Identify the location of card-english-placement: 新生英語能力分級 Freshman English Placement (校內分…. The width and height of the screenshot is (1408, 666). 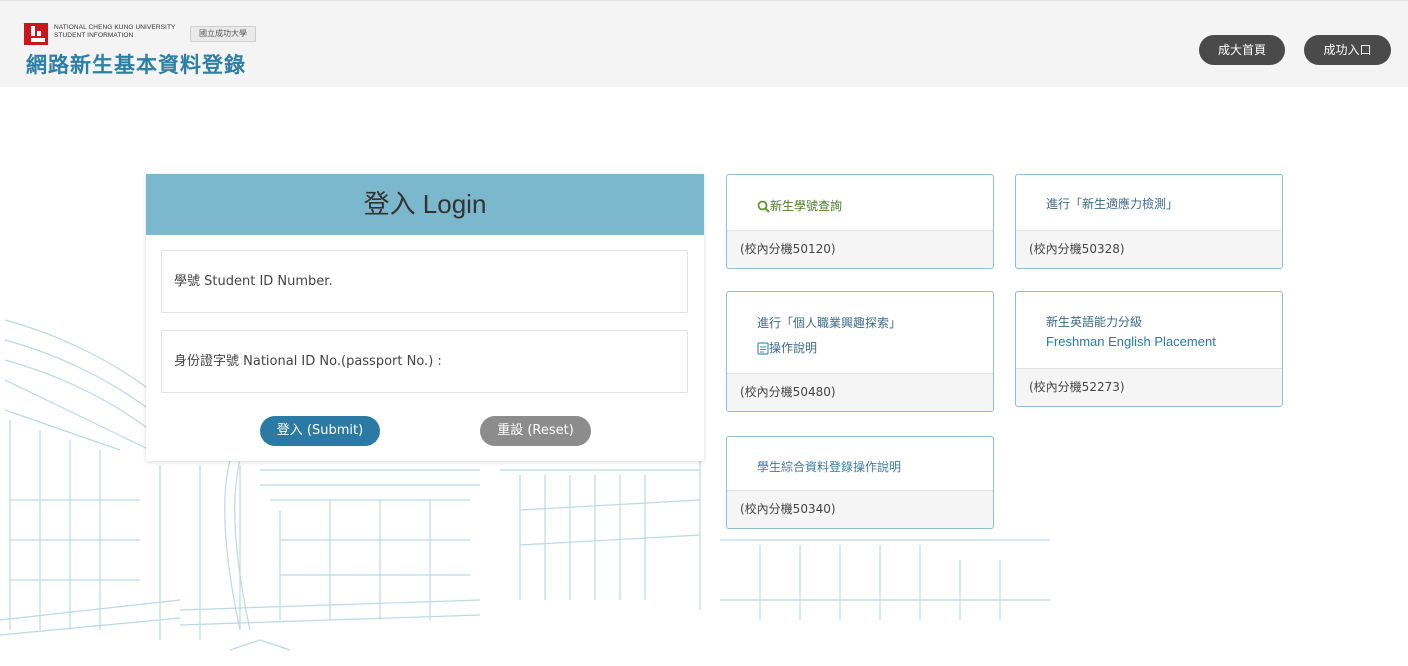
(1149, 349).